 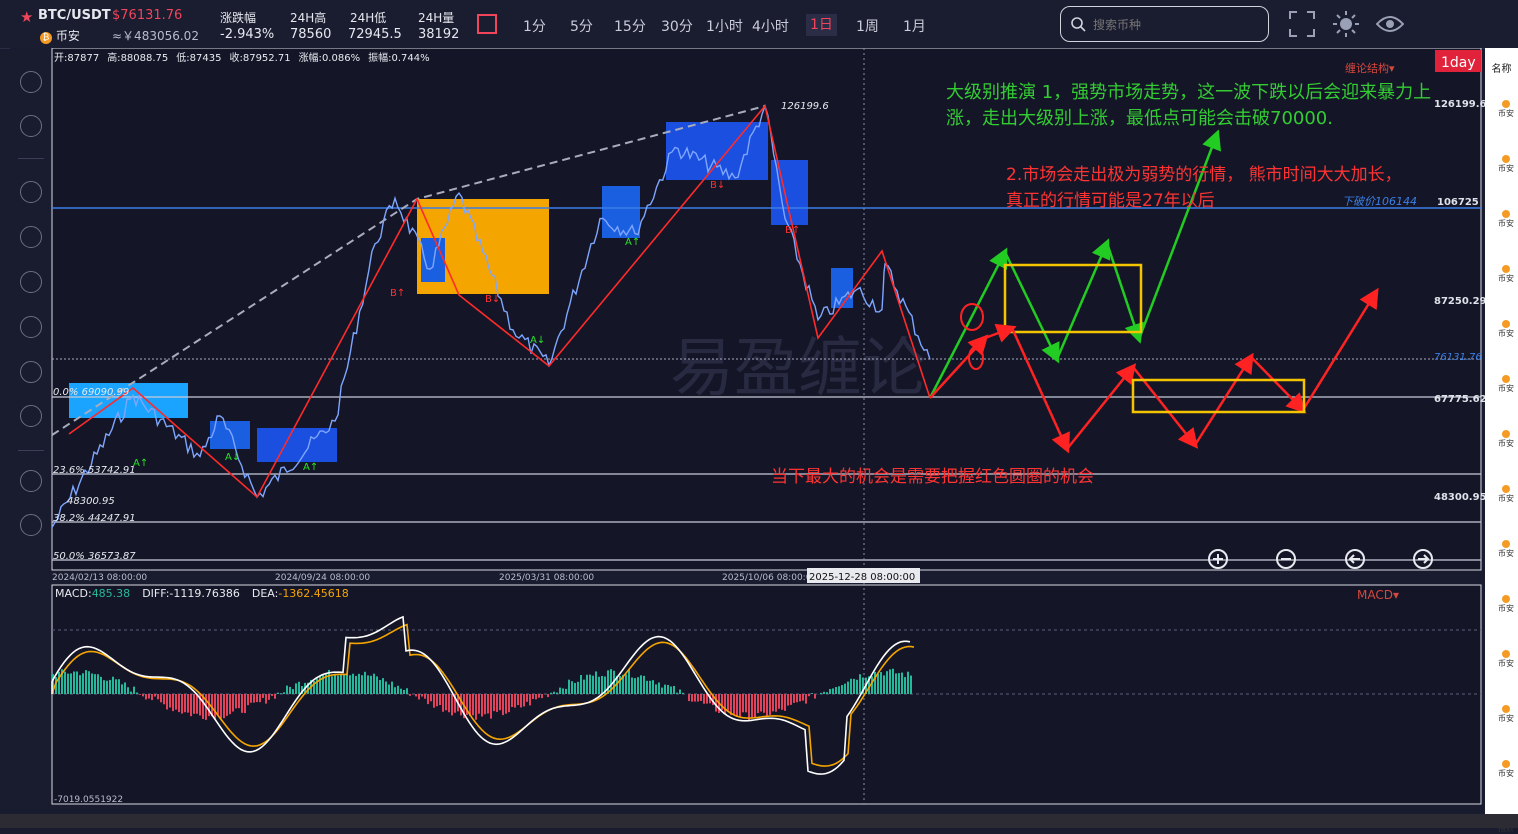 I want to click on search-box, so click(x=1164, y=24).